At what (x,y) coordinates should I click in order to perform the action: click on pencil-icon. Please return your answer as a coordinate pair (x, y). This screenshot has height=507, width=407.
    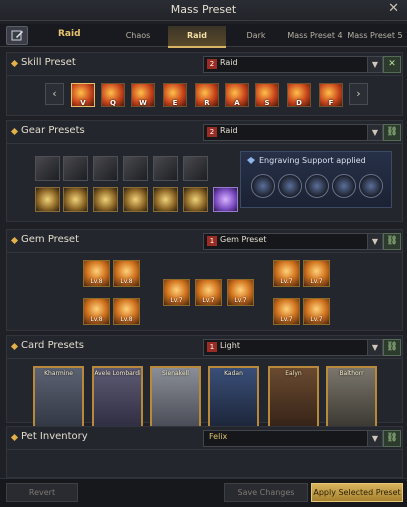
    Looking at the image, I should click on (17, 35).